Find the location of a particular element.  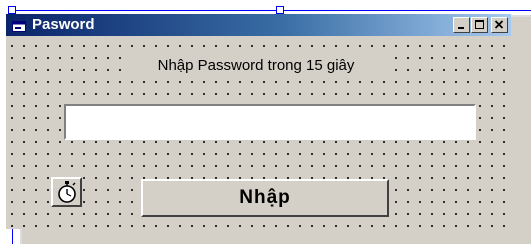

stopwatch-icon is located at coordinates (67, 192).